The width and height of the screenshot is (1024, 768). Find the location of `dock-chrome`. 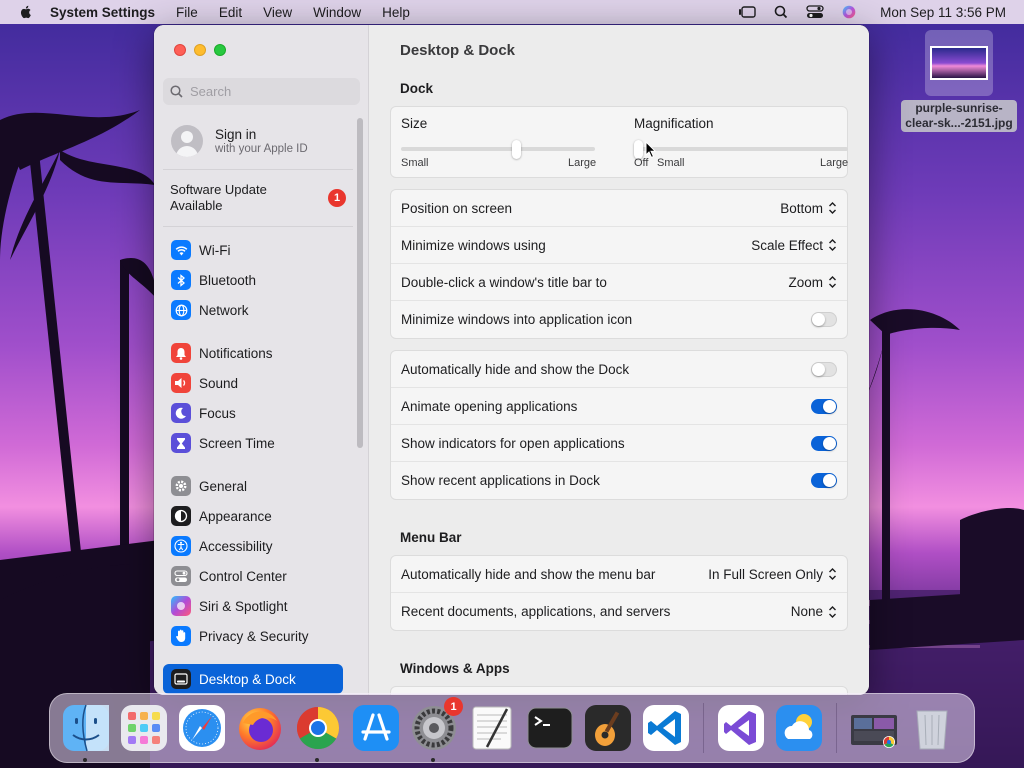

dock-chrome is located at coordinates (318, 732).